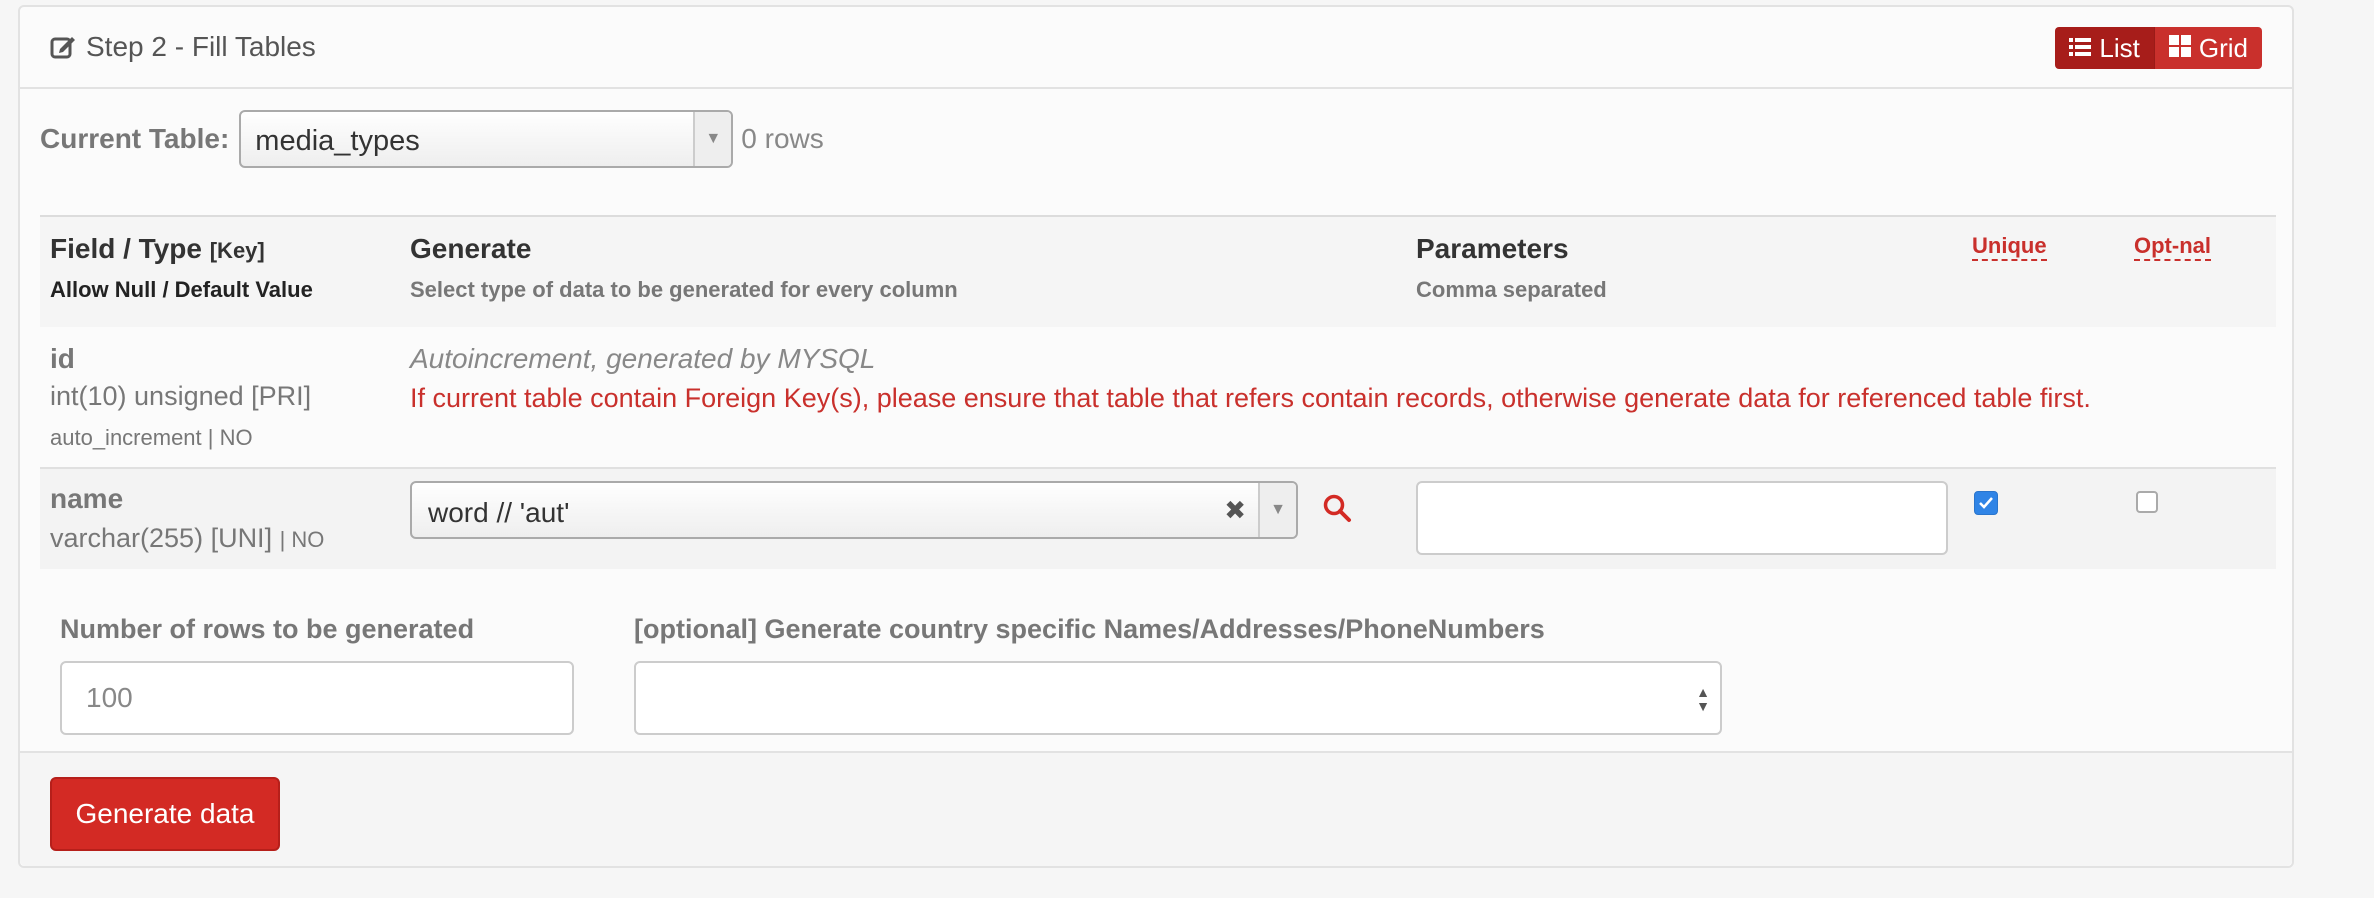 The image size is (2374, 898). Describe the element at coordinates (1156, 48) in the screenshot. I see `panel-header: Step 2 - Fill Tables List Grid` at that location.